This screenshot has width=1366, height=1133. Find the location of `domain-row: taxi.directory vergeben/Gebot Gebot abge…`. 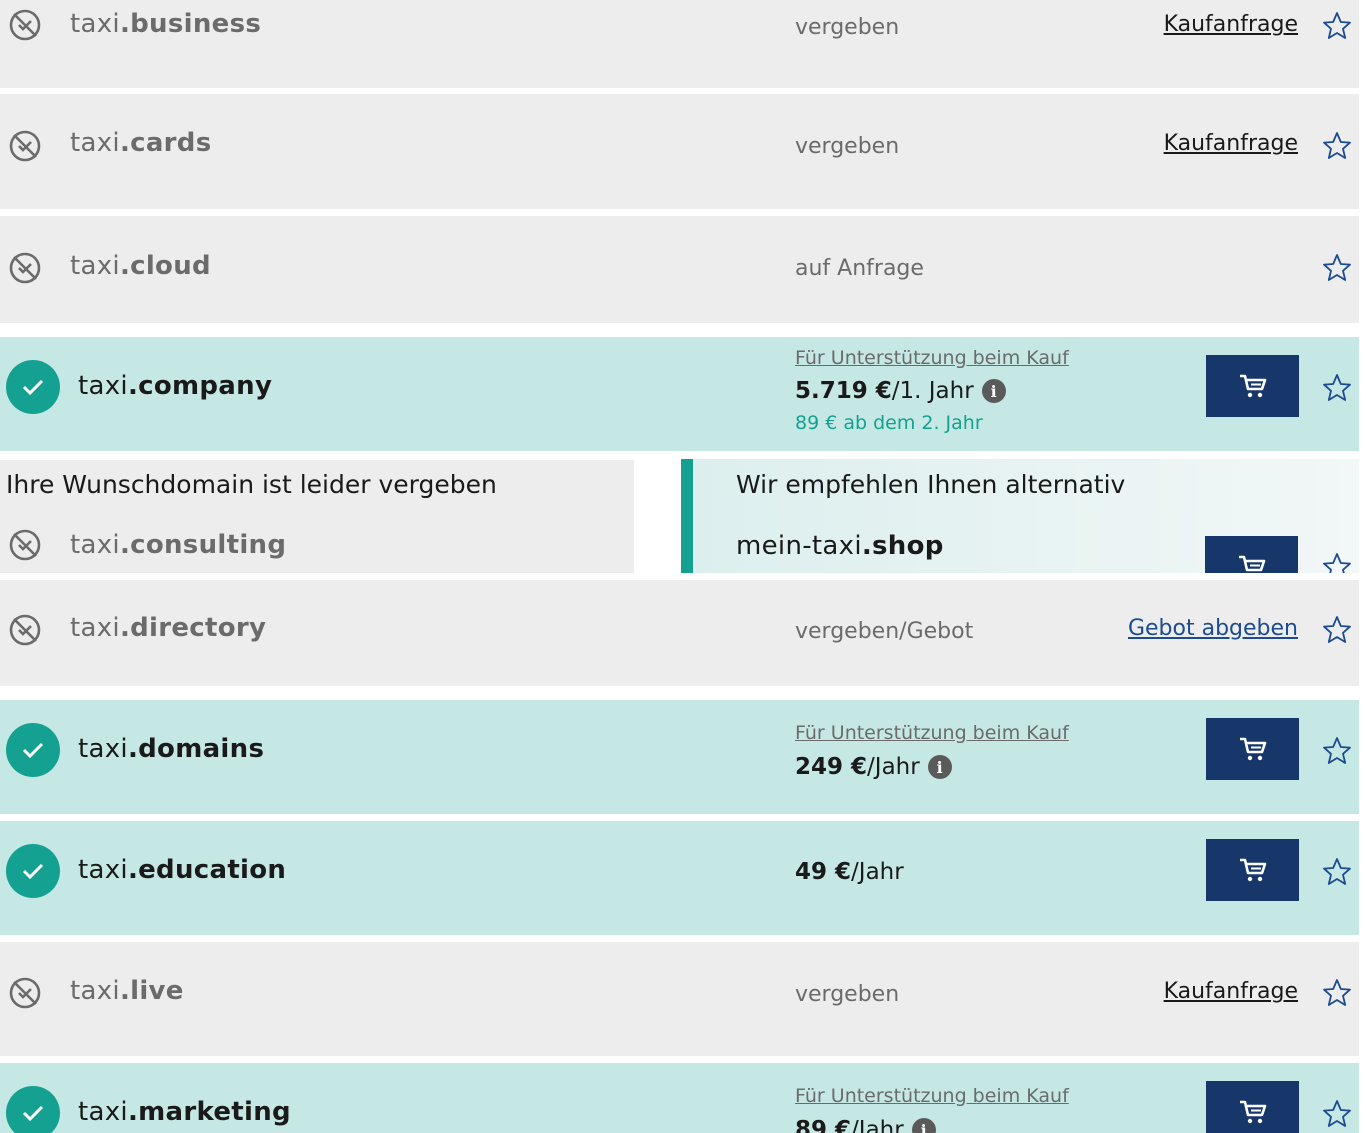

domain-row: taxi.directory vergeben/Gebot Gebot abge… is located at coordinates (679, 633).